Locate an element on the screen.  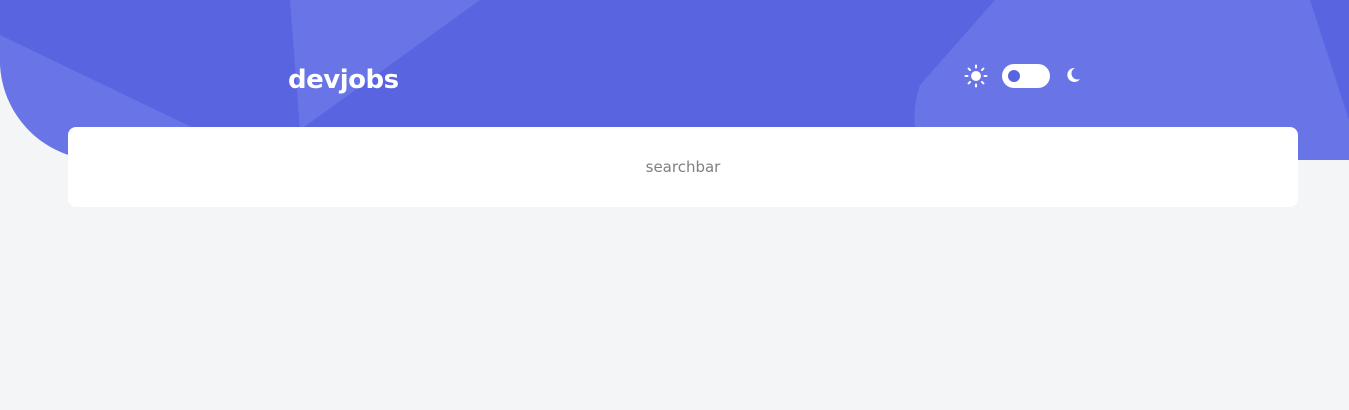
searchbar-placeholder: searchbar is located at coordinates (683, 167).